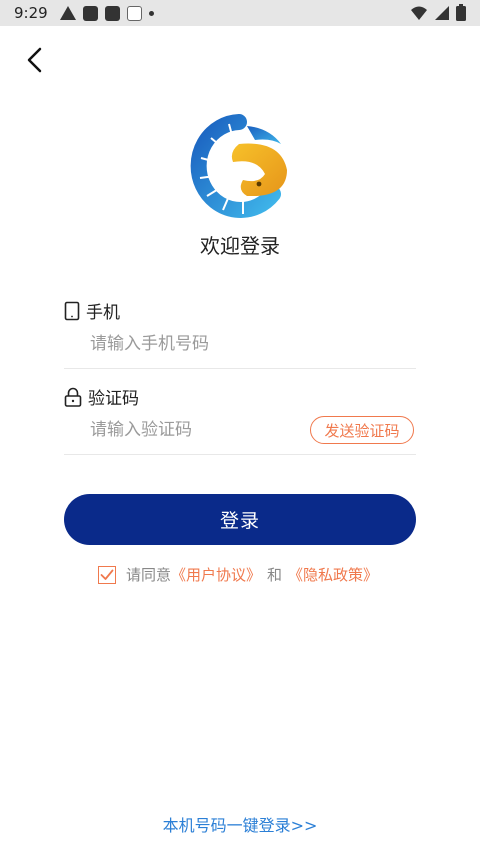 The height and width of the screenshot is (853, 480). I want to click on app-logo, so click(240, 166).